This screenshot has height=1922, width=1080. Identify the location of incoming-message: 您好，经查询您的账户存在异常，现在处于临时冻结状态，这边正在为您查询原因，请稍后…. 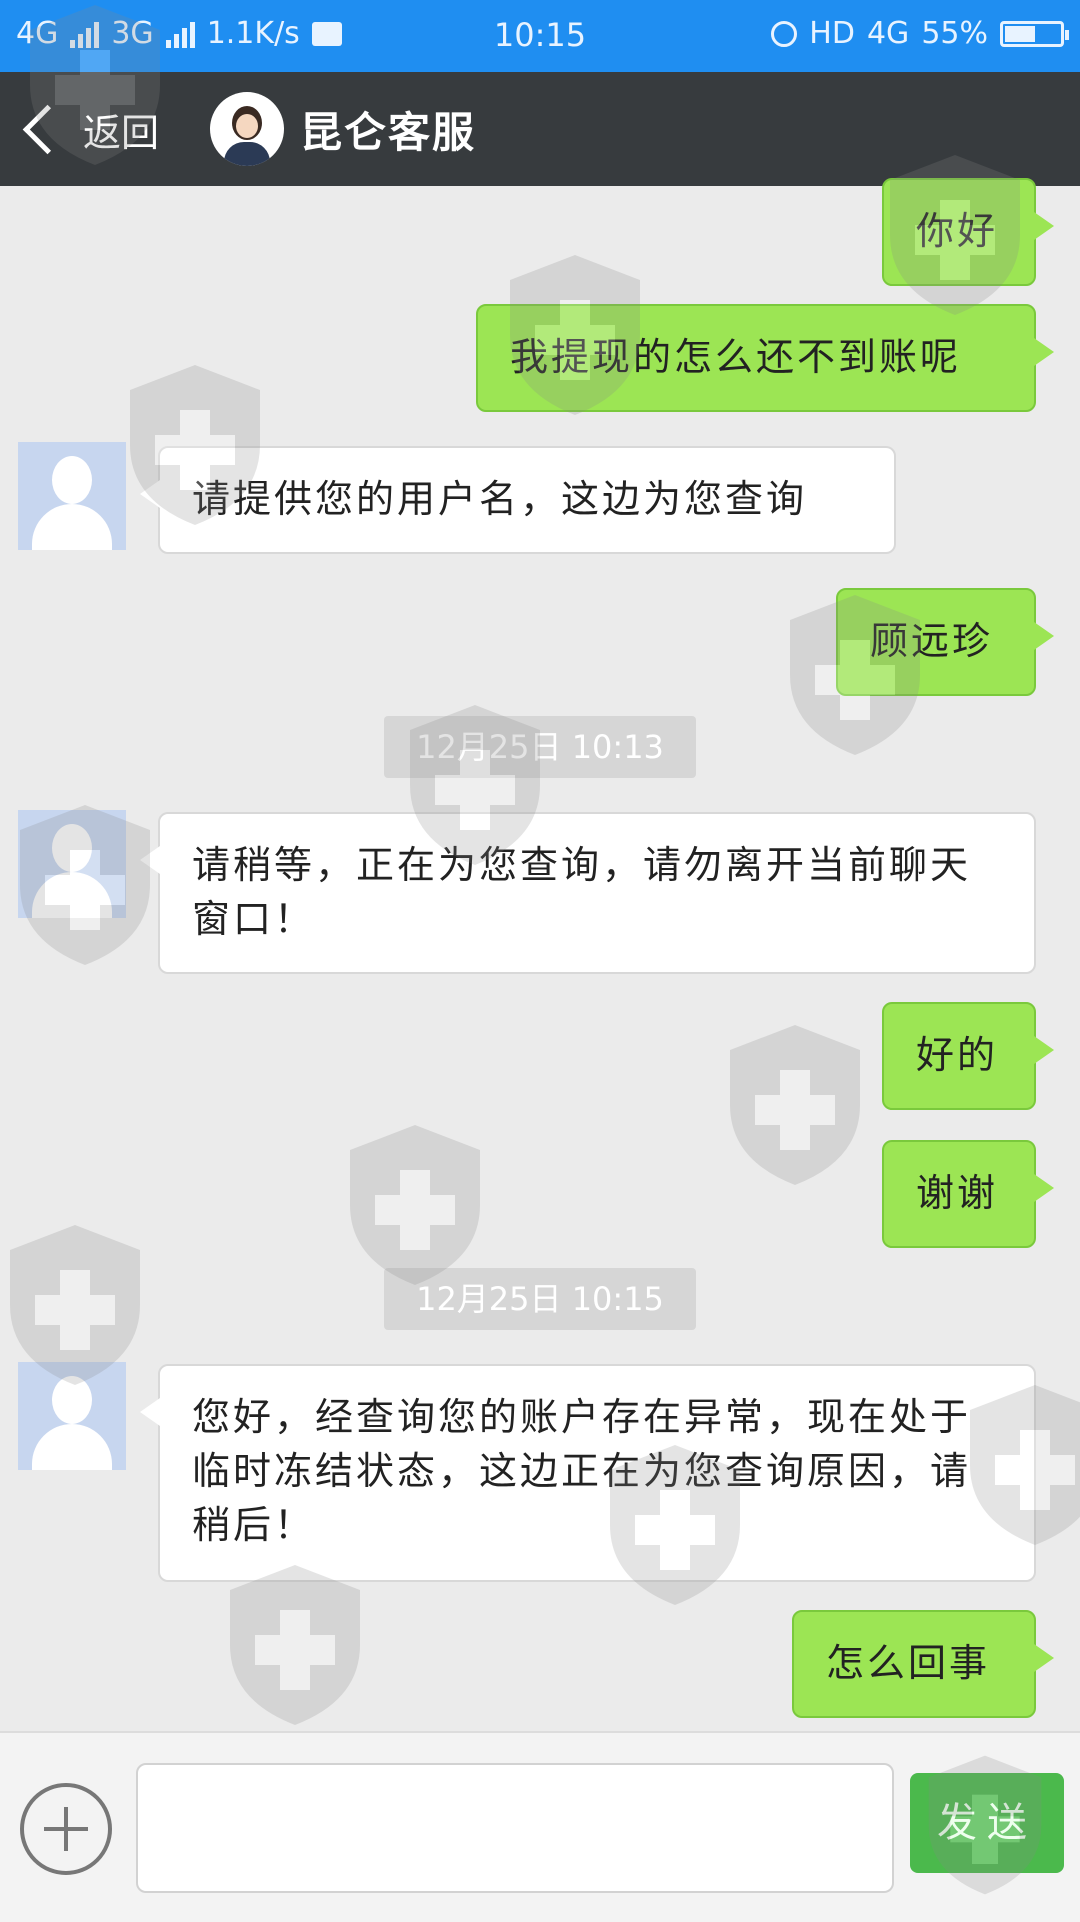
(588, 1473).